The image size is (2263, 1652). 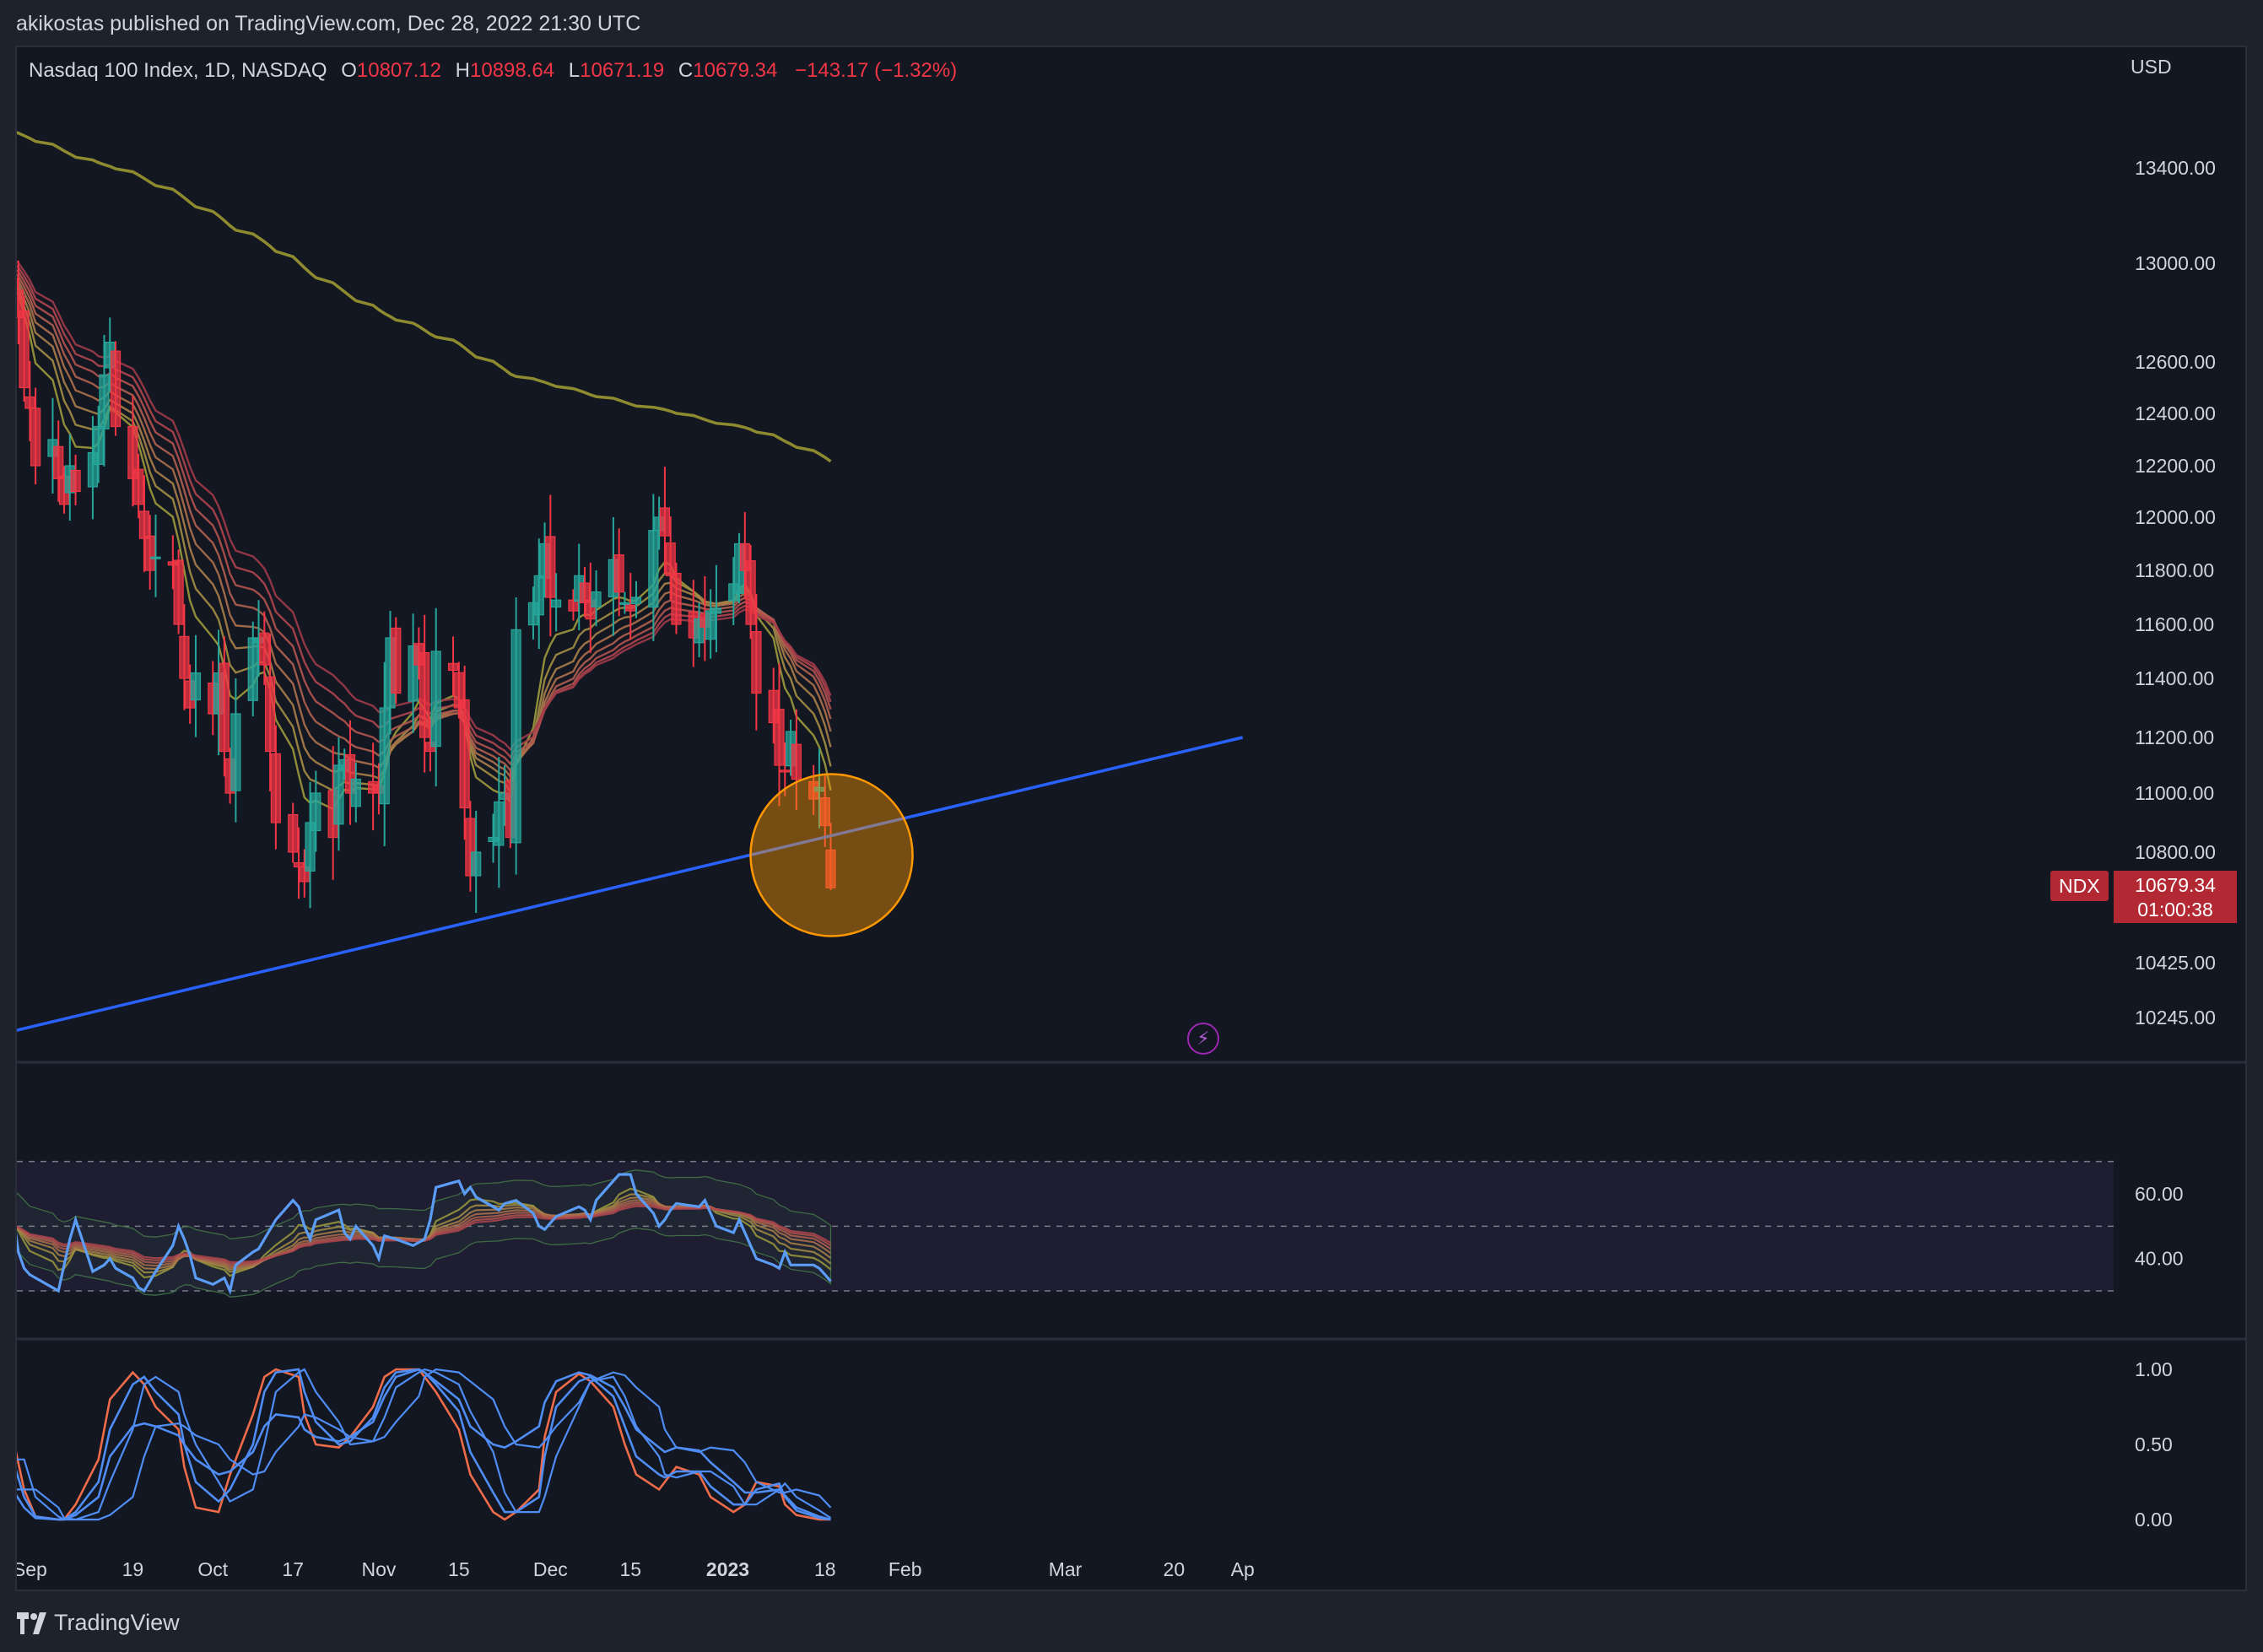 I want to click on low-label: L, so click(x=575, y=70).